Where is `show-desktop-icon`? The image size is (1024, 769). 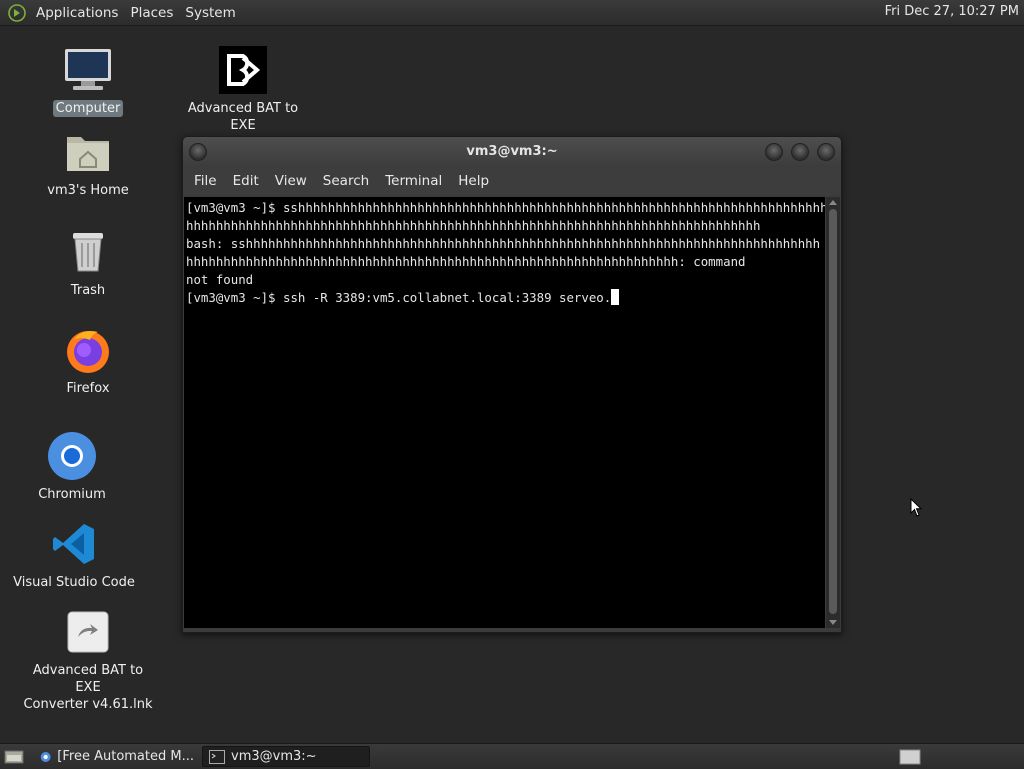
show-desktop-icon is located at coordinates (14, 756).